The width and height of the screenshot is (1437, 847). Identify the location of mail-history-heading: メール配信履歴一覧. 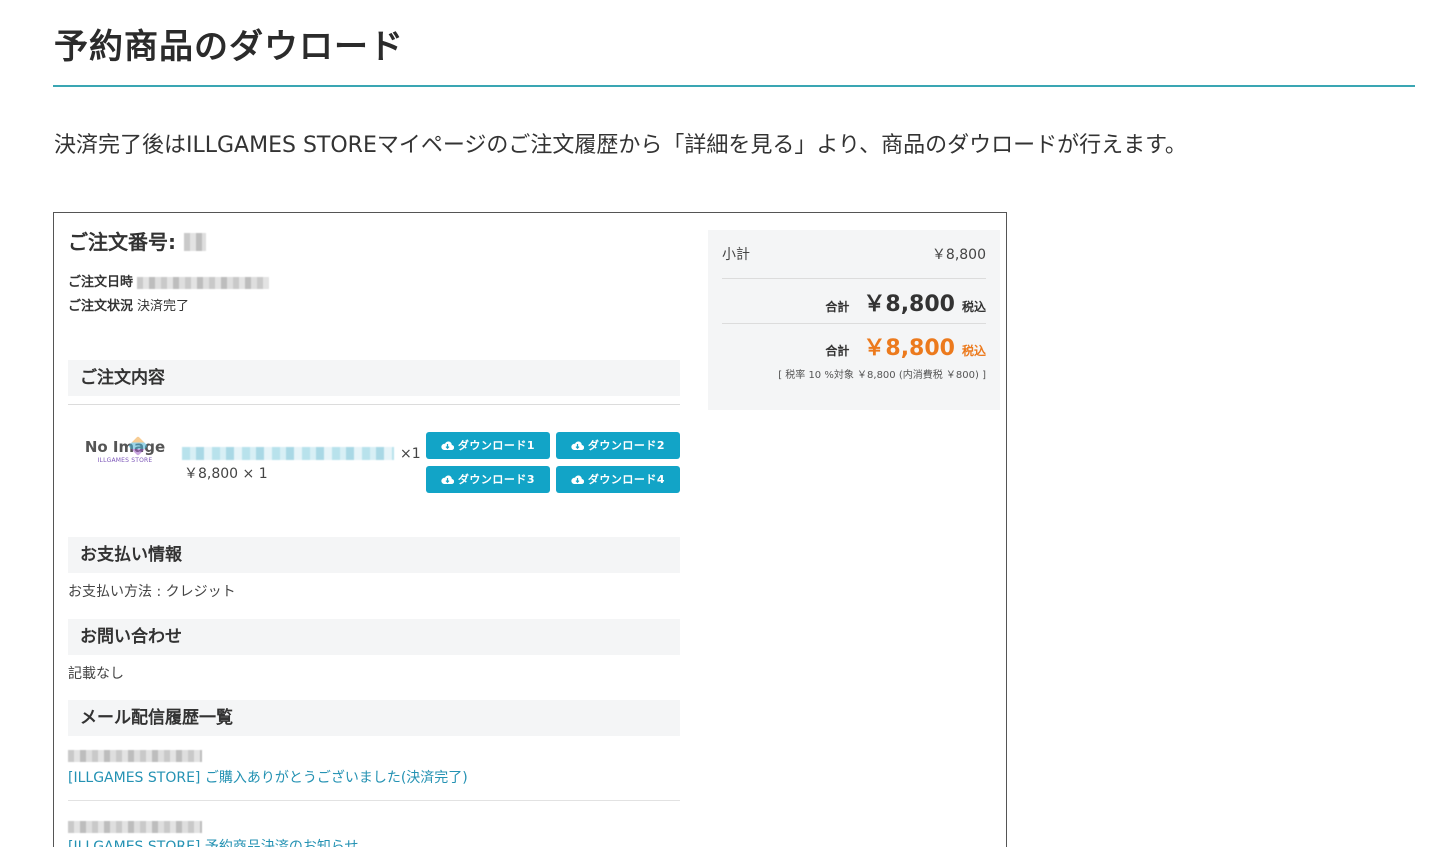
(374, 718).